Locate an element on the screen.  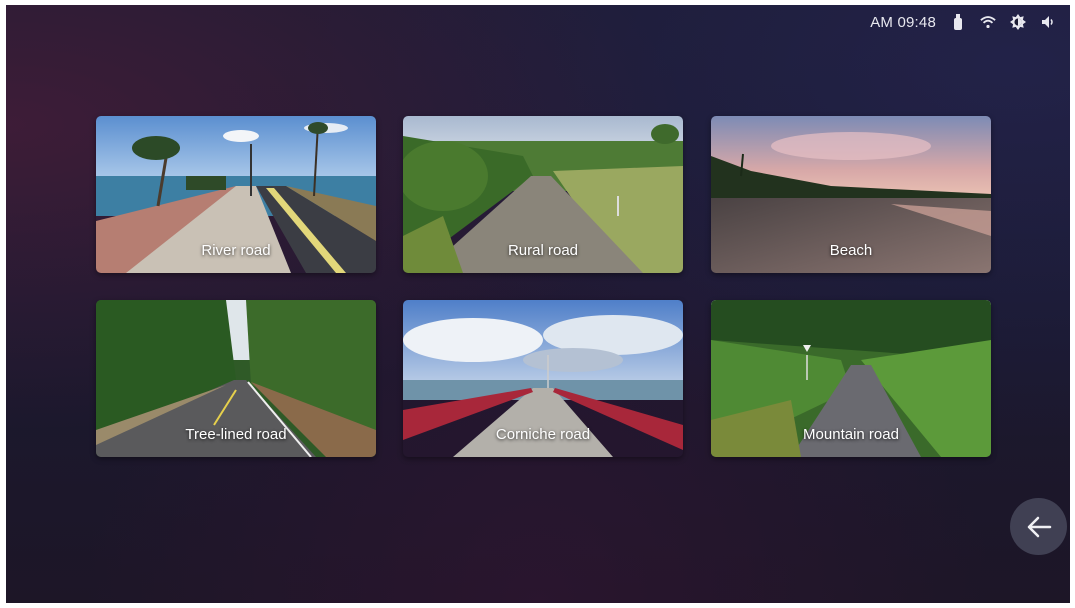
scene-label: Beach is located at coordinates (851, 250).